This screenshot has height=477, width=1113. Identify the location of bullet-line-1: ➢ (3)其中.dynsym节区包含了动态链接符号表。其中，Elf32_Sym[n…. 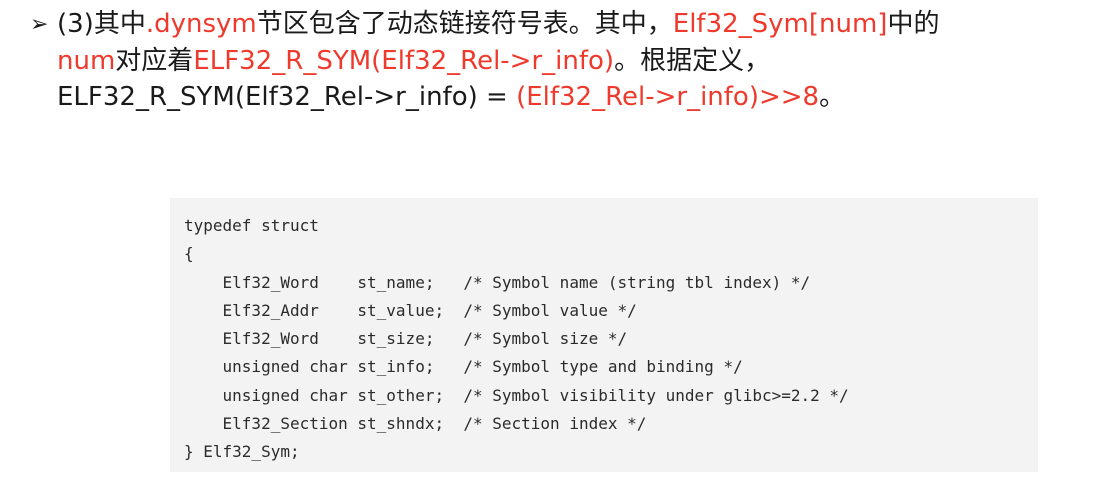
(567, 24).